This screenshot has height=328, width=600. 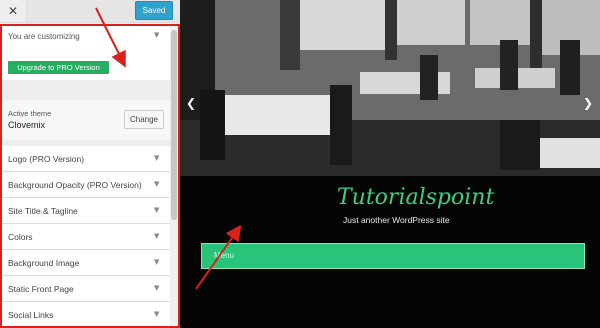 What do you see at coordinates (58, 67) in the screenshot?
I see `upgrade-pro-button: Upgrade to PRO Version` at bounding box center [58, 67].